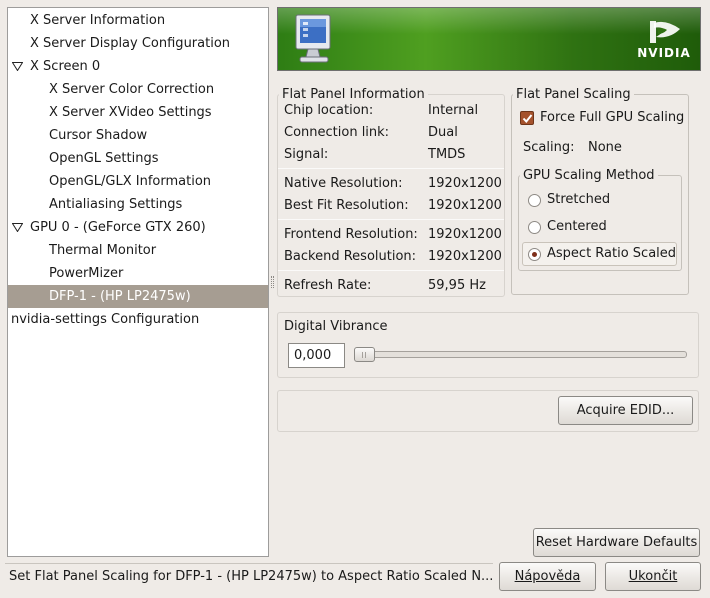 This screenshot has width=710, height=598. I want to click on tree-item-thermal-monitor: Thermal Monitor, so click(138, 250).